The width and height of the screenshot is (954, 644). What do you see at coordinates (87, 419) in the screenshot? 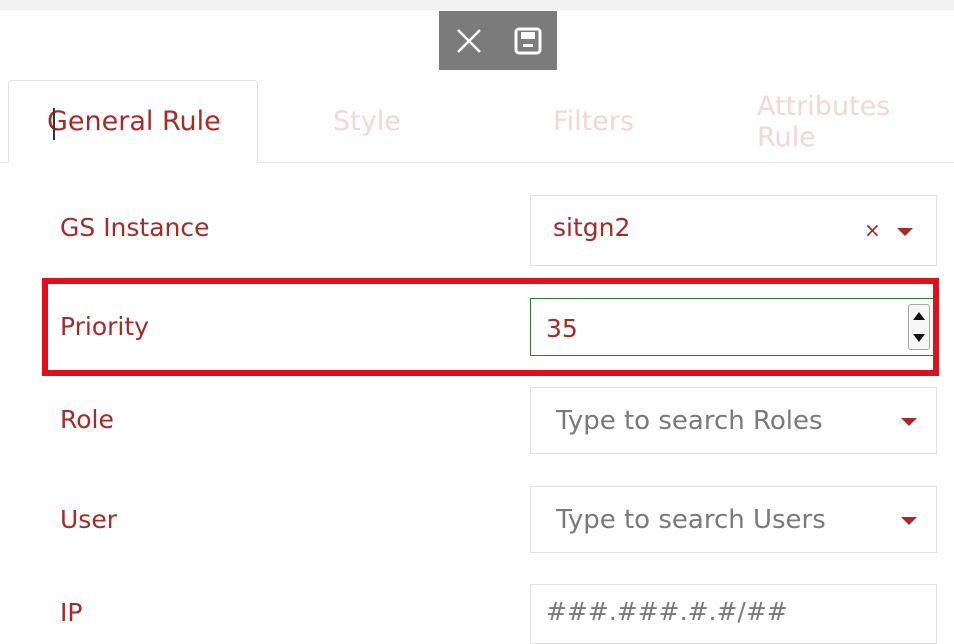
I see `role-label: Role` at bounding box center [87, 419].